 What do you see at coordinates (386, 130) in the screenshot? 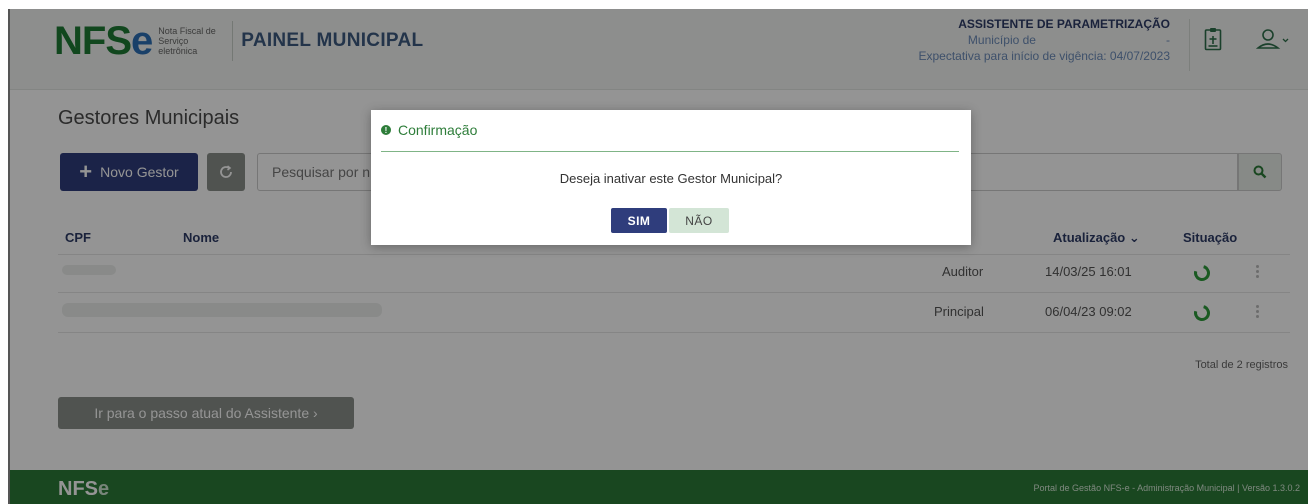
I see `info-icon: !` at bounding box center [386, 130].